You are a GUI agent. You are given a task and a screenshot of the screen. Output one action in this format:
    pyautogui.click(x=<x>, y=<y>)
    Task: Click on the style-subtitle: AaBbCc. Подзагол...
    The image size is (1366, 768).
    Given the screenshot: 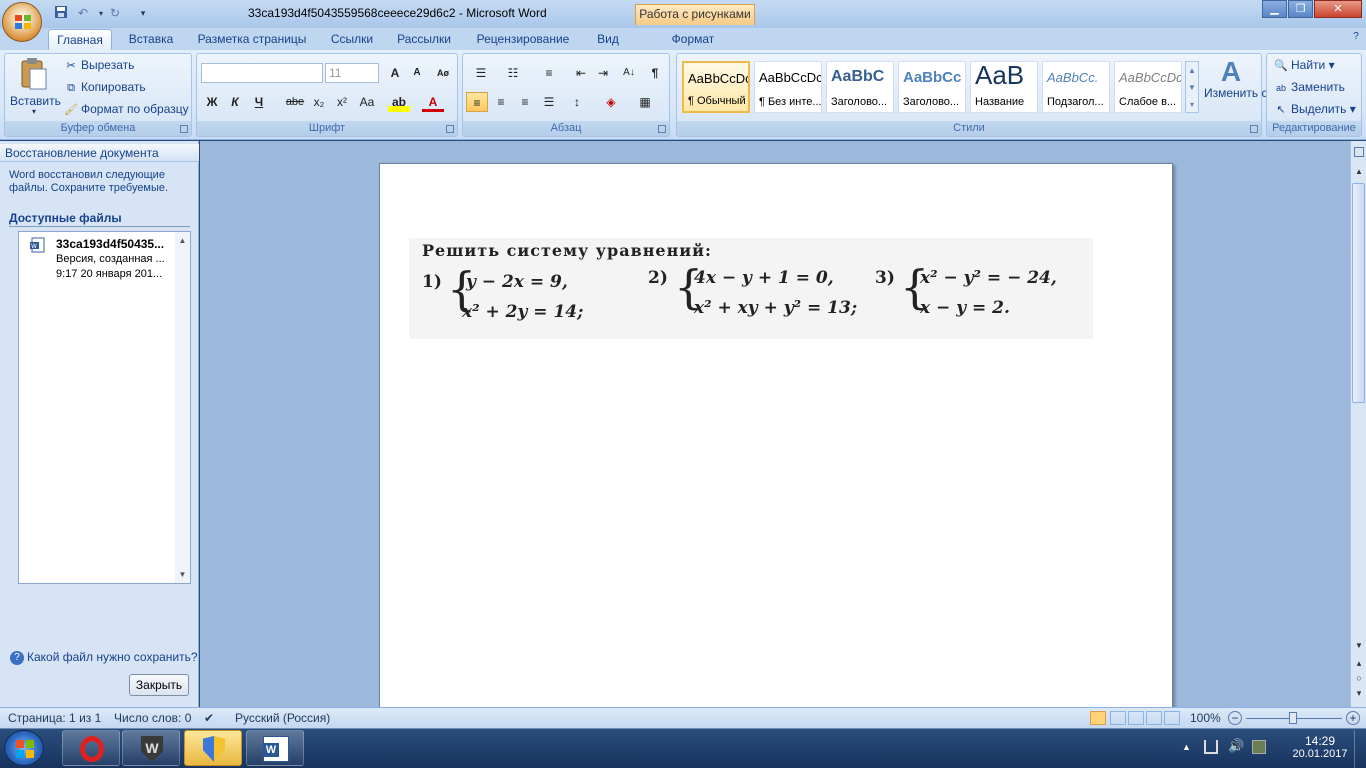 What is the action you would take?
    pyautogui.click(x=1076, y=87)
    